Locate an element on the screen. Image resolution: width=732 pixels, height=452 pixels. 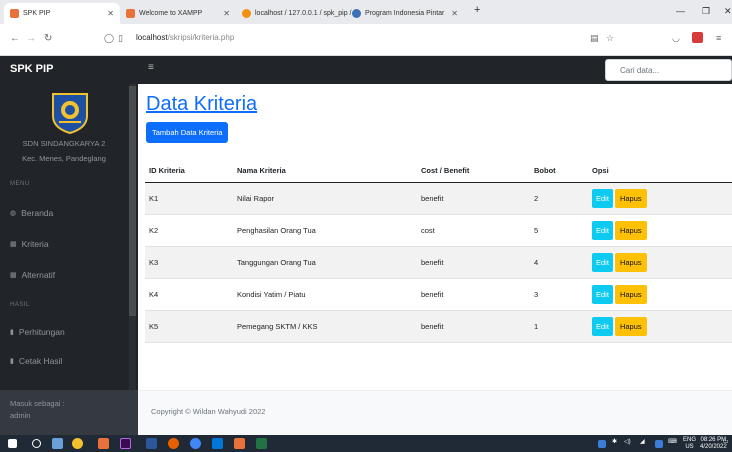
add-criteria-button: Tambah Data Kriteria is located at coordinates (187, 132).